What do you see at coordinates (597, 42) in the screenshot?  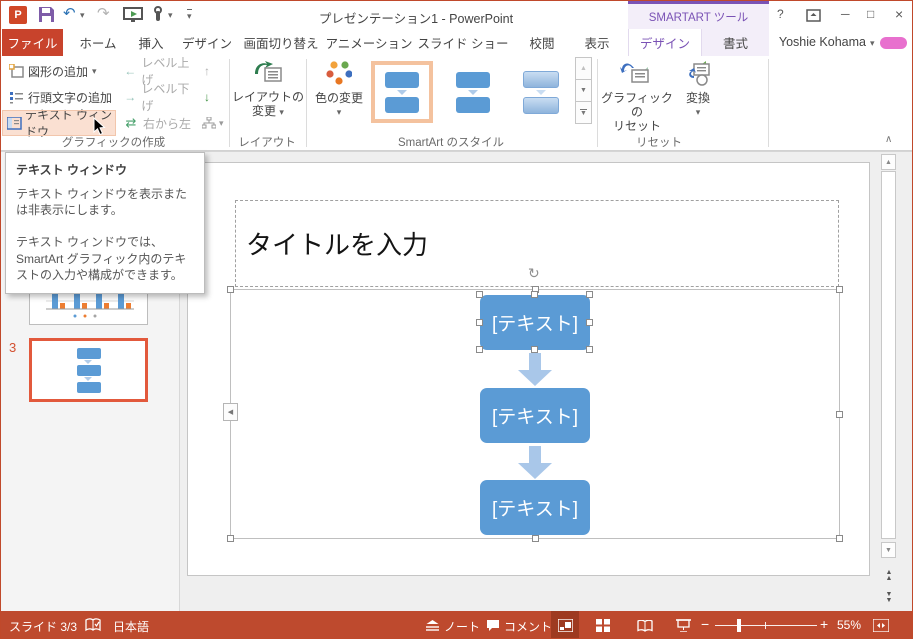 I see `tab-view: 表示` at bounding box center [597, 42].